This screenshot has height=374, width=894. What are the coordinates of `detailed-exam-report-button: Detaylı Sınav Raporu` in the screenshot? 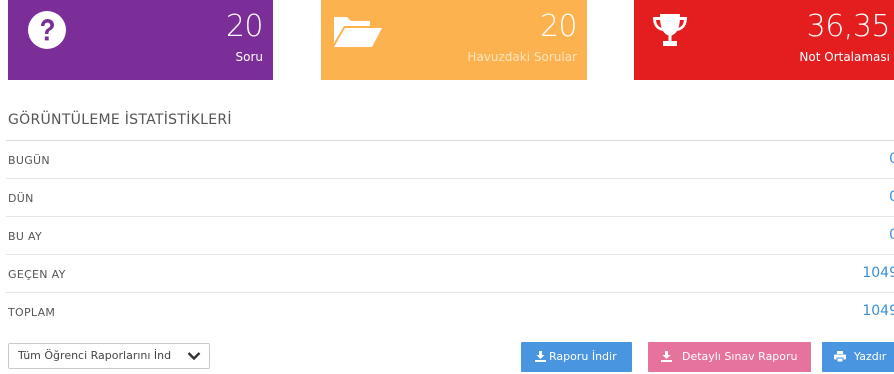 It's located at (729, 357).